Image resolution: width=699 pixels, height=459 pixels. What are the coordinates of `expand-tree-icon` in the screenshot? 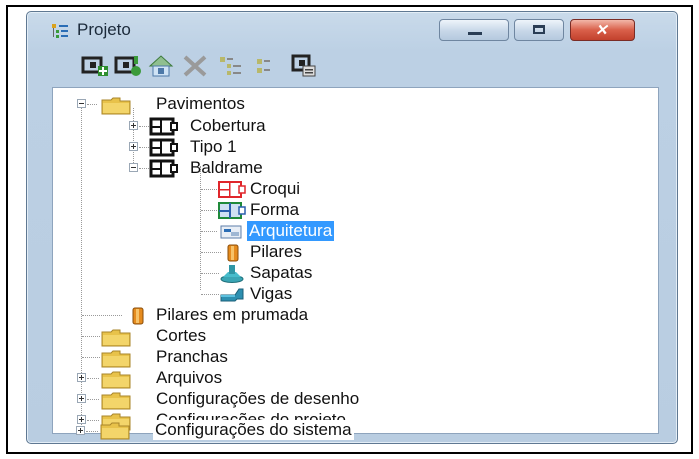 It's located at (232, 66).